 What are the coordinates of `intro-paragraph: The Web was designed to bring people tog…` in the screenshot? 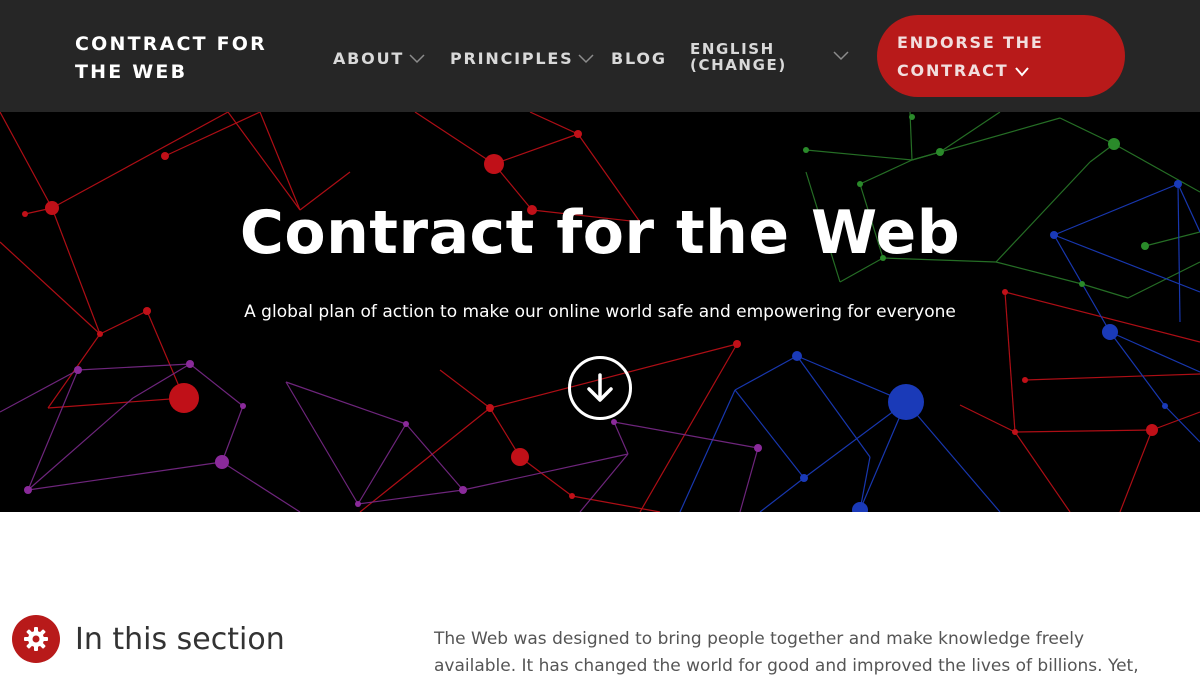 It's located at (786, 652).